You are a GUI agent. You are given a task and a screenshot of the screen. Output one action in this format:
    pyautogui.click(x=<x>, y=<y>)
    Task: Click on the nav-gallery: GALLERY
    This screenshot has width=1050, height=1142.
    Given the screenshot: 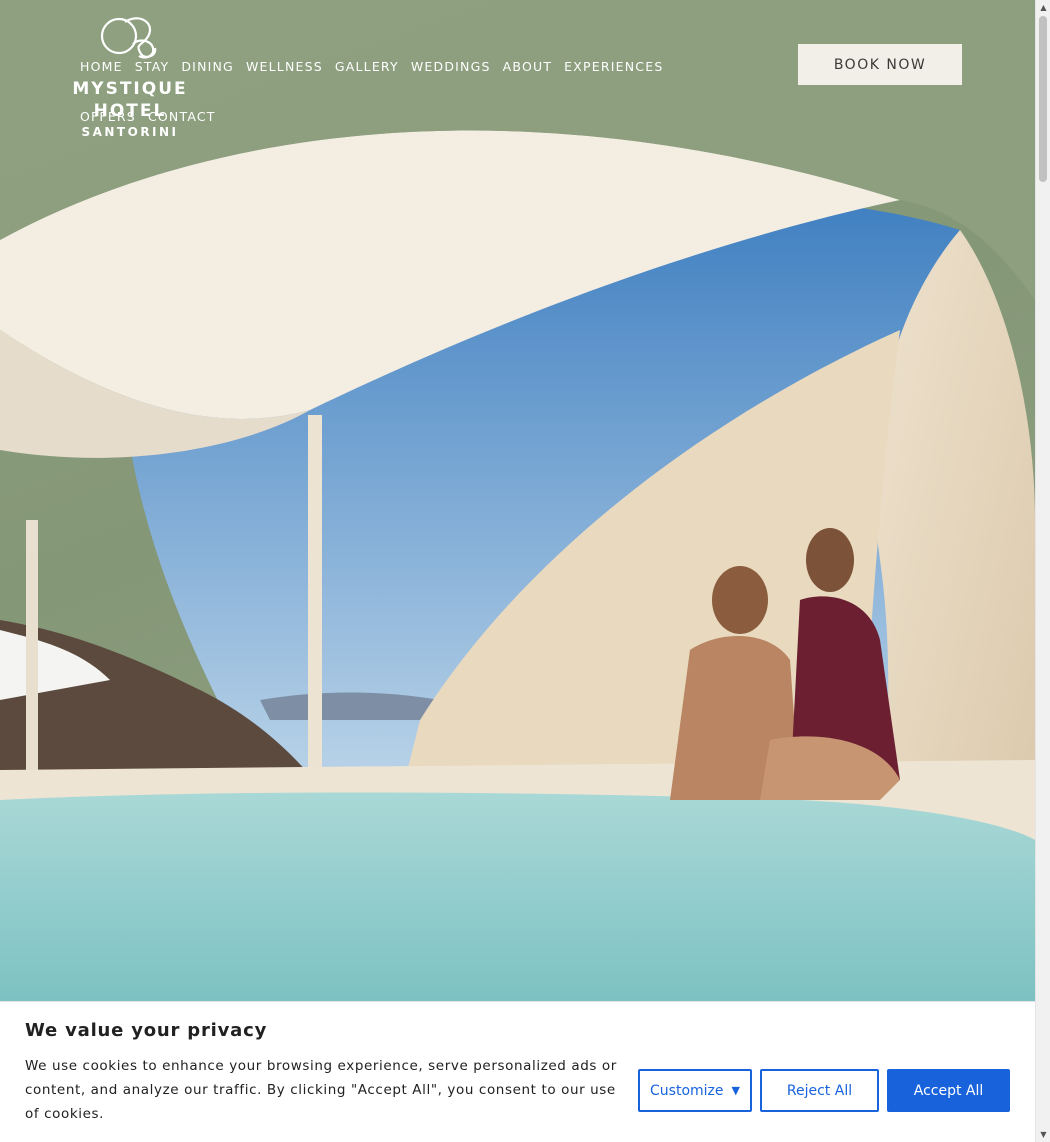 What is the action you would take?
    pyautogui.click(x=367, y=67)
    